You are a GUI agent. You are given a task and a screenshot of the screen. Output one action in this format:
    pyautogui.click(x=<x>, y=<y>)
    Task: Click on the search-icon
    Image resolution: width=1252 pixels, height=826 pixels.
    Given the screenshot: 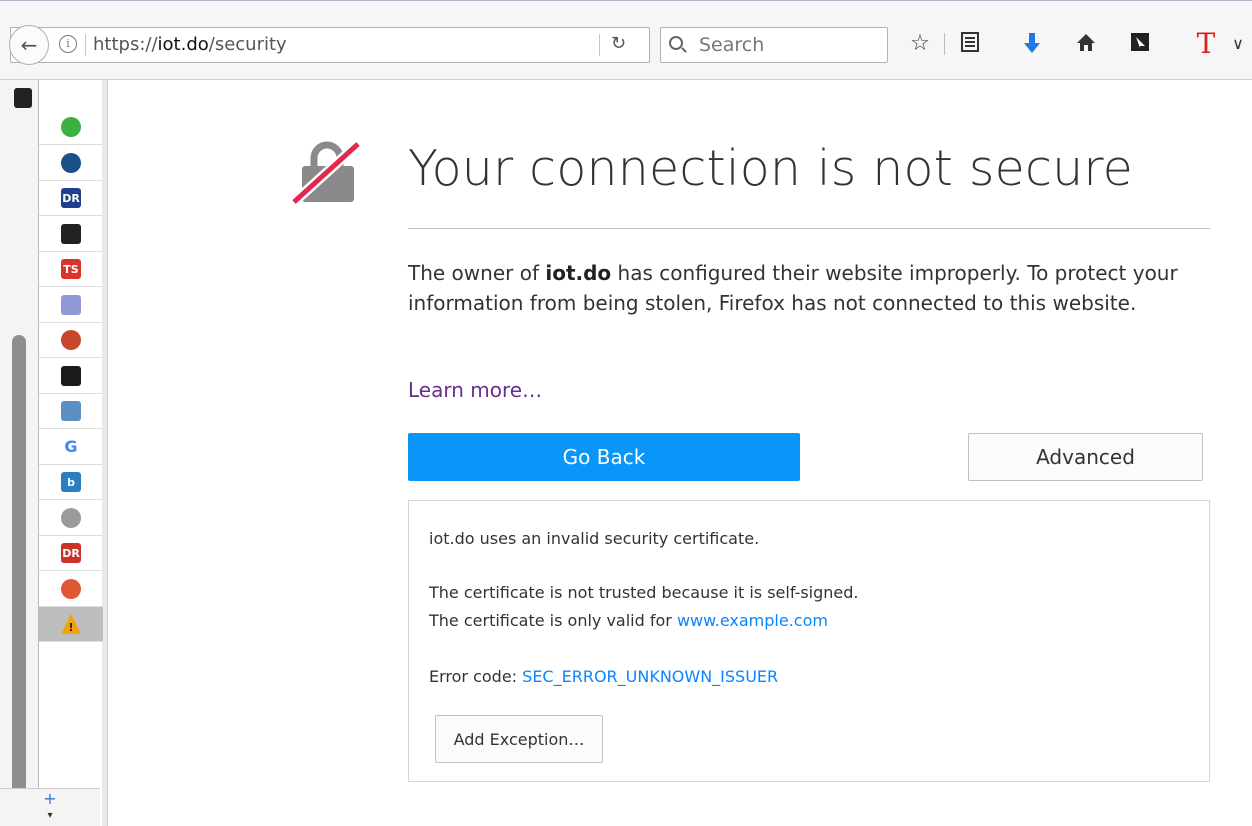 What is the action you would take?
    pyautogui.click(x=676, y=43)
    